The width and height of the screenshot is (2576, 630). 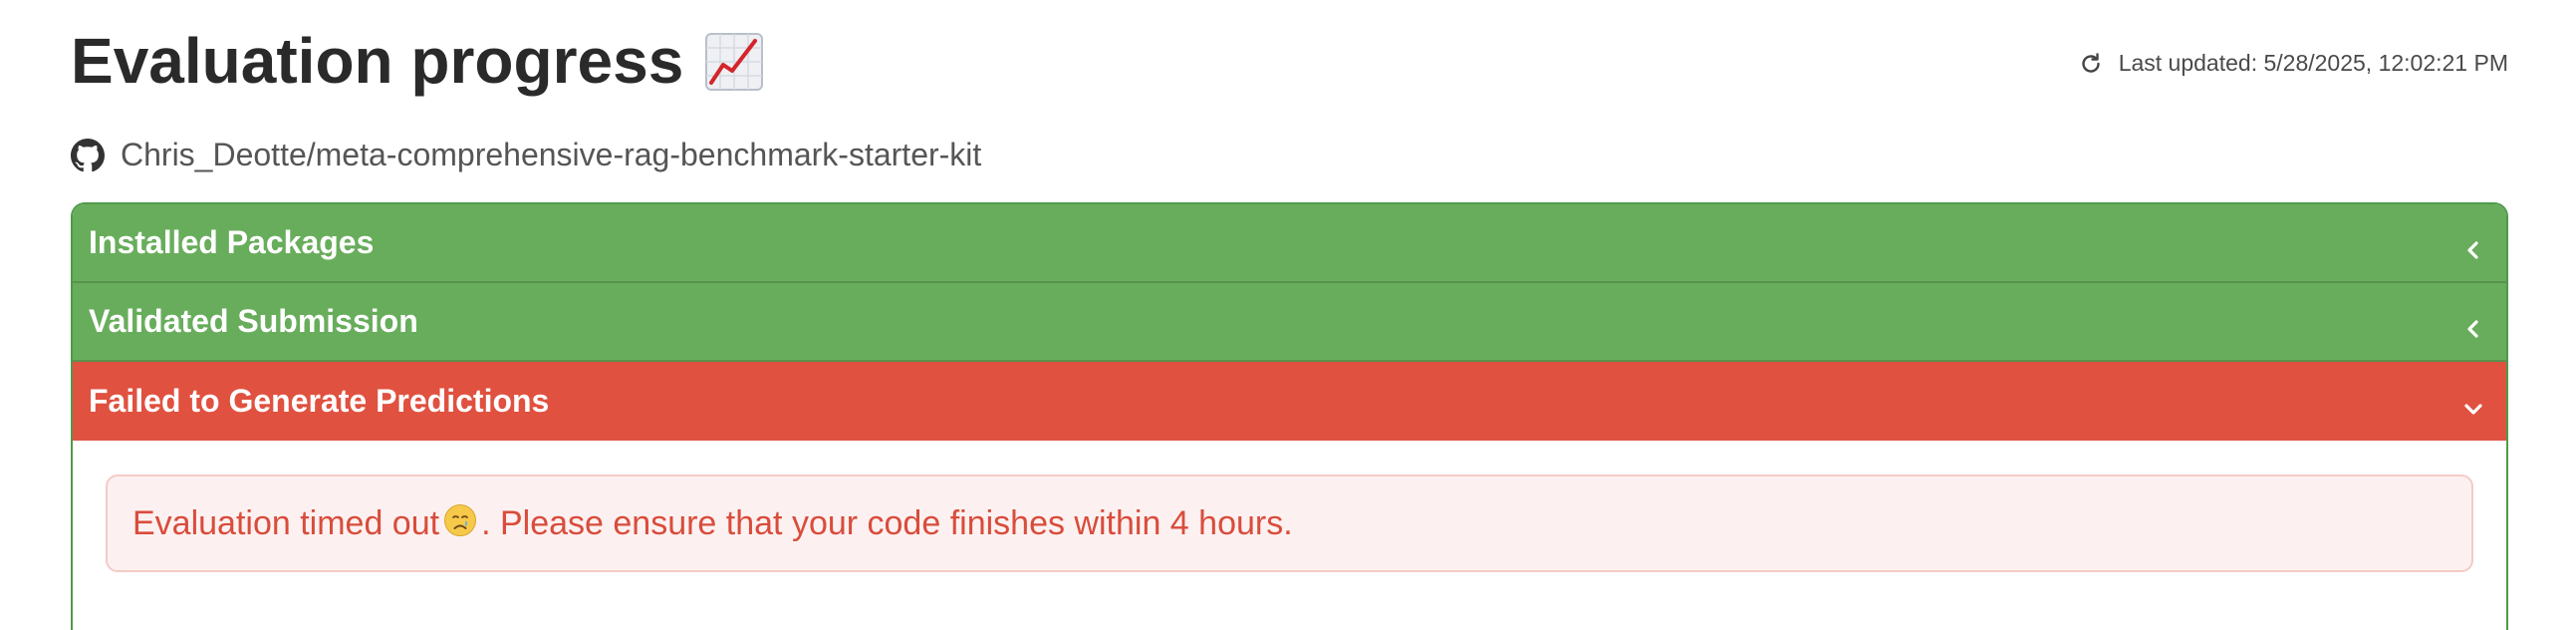 I want to click on stage-validated-submission: Validated Submission, so click(x=1289, y=322).